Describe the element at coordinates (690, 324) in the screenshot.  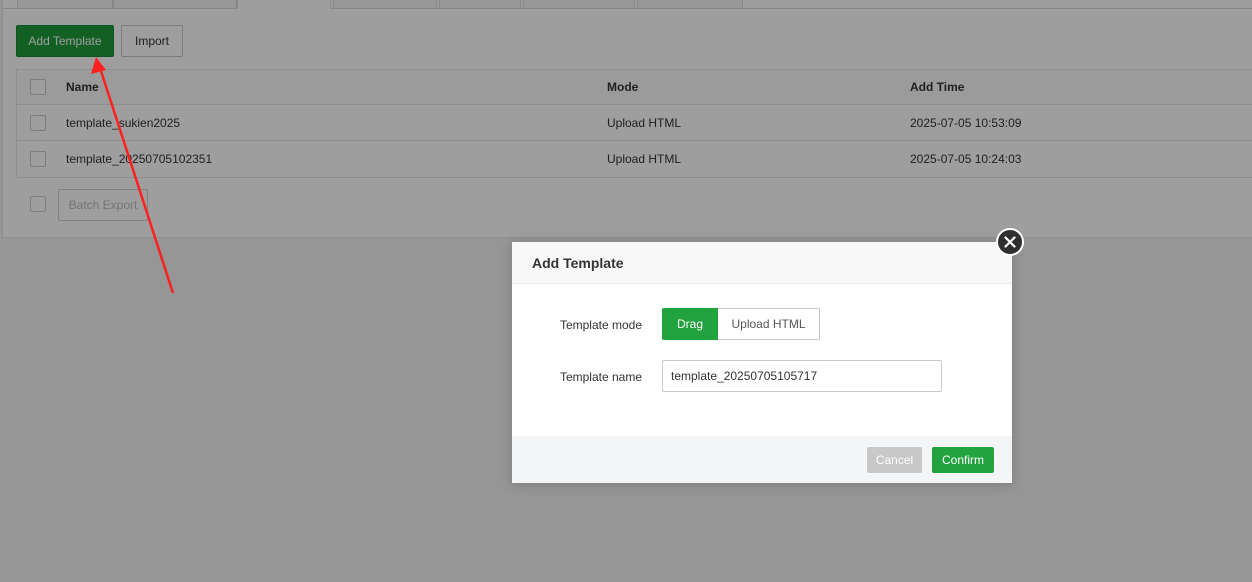
I see `mode-option-drag: Drag` at that location.